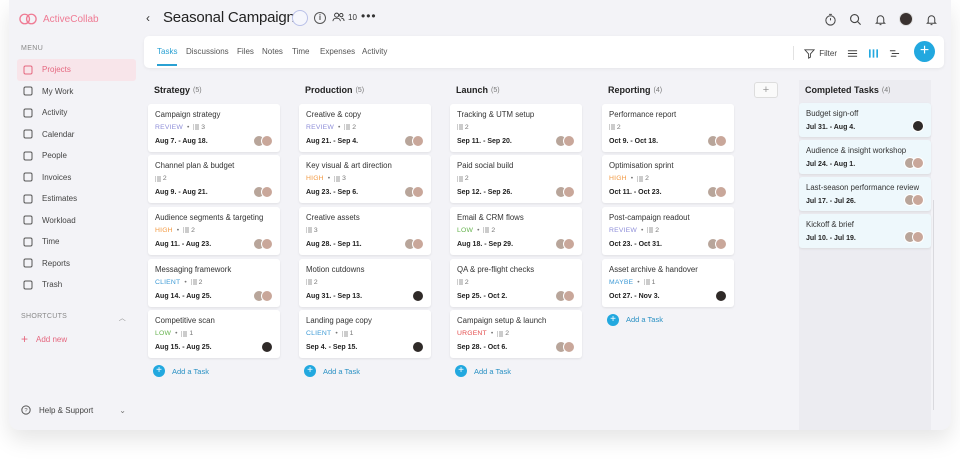 Image resolution: width=960 pixels, height=466 pixels. Describe the element at coordinates (931, 19) in the screenshot. I see `alerts-bell-icon` at that location.